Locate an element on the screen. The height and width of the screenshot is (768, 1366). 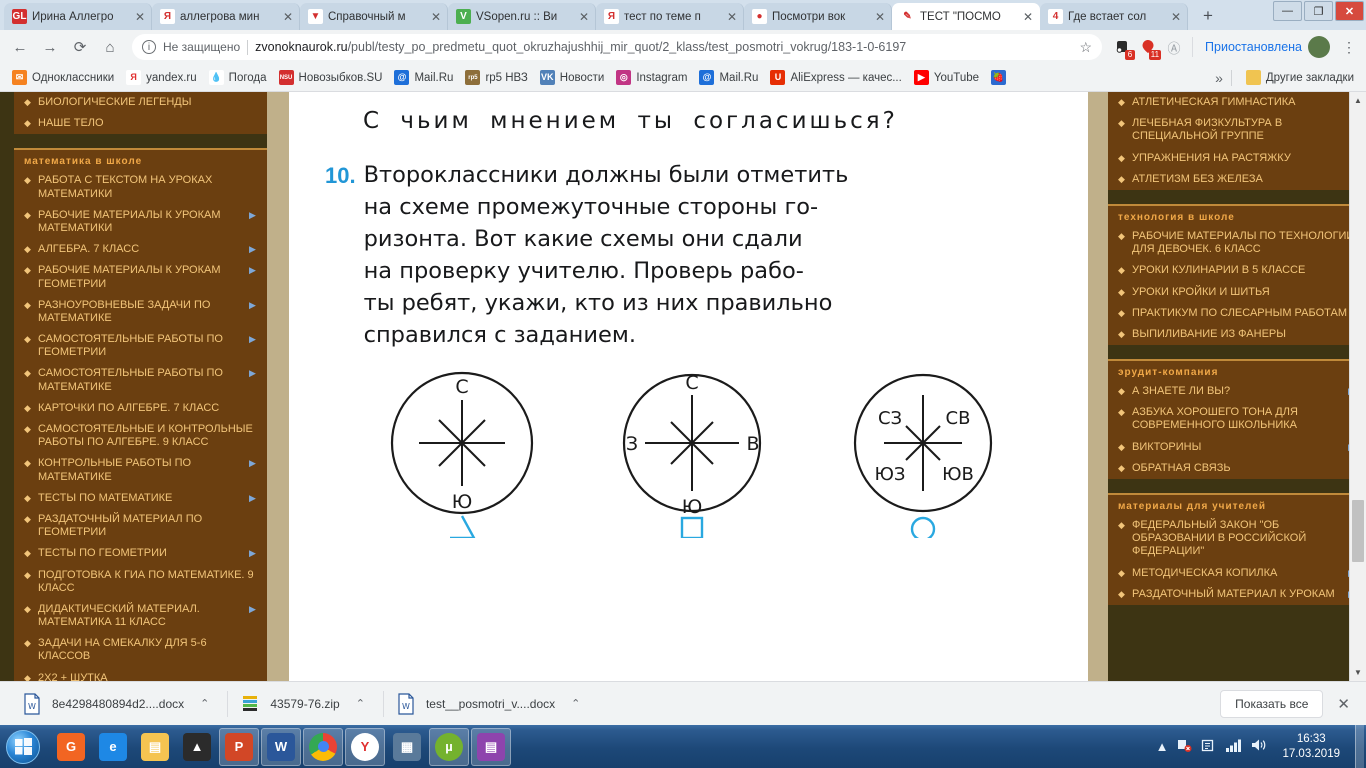
browser-tab: ● Посмотри вок ✕ is located at coordinates (818, 16).